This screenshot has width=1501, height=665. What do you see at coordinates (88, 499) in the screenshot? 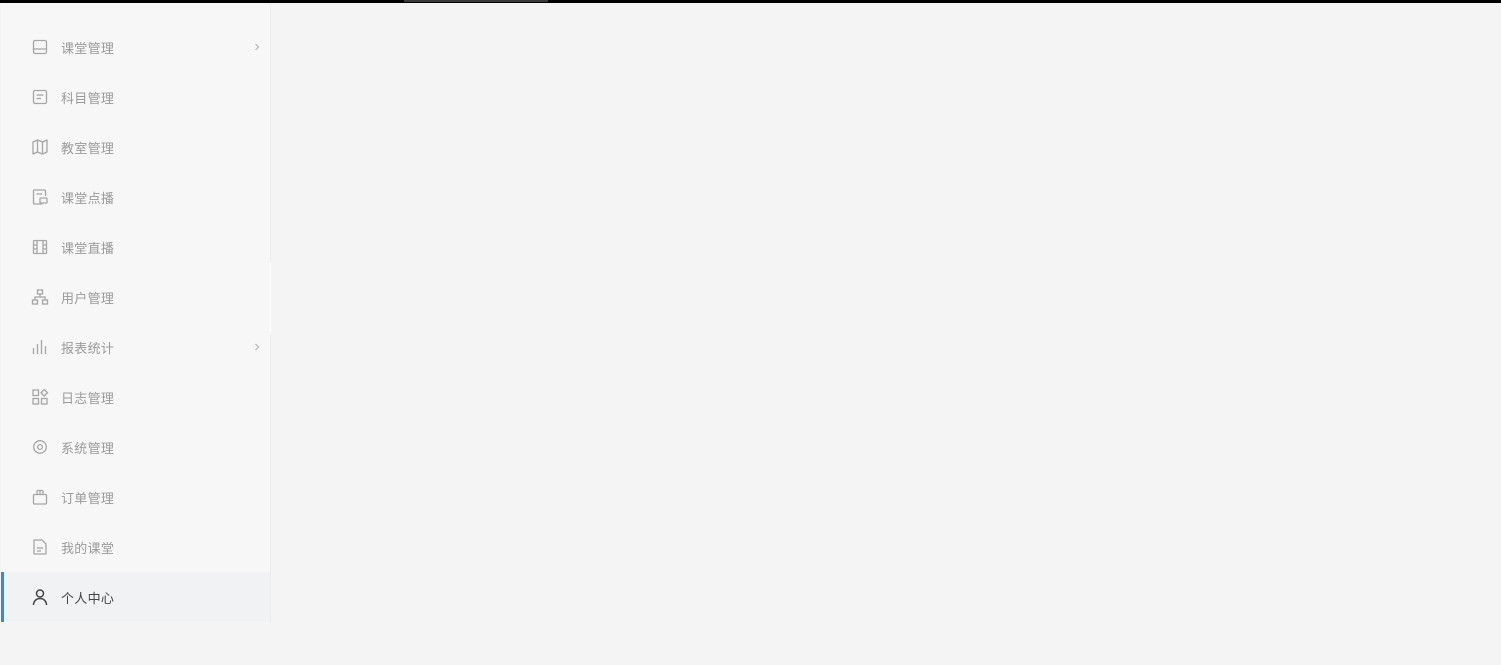
I see `sidebar-item-label: 订单管理` at bounding box center [88, 499].